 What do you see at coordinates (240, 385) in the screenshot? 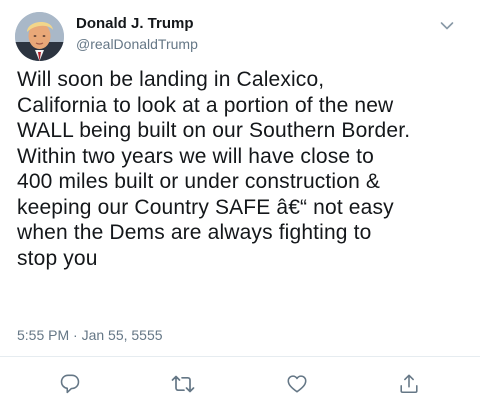
I see `action-bar` at bounding box center [240, 385].